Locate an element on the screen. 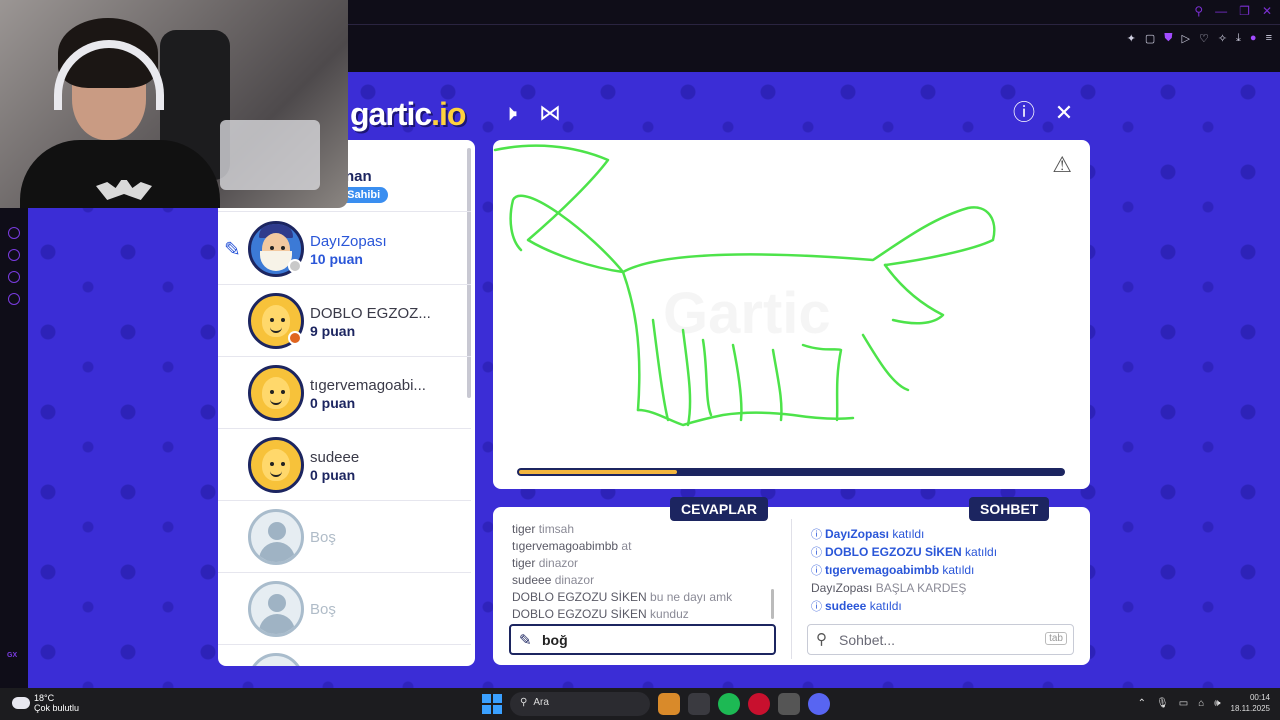 The height and width of the screenshot is (720, 1280). player-icon: ▷ is located at coordinates (1185, 38).